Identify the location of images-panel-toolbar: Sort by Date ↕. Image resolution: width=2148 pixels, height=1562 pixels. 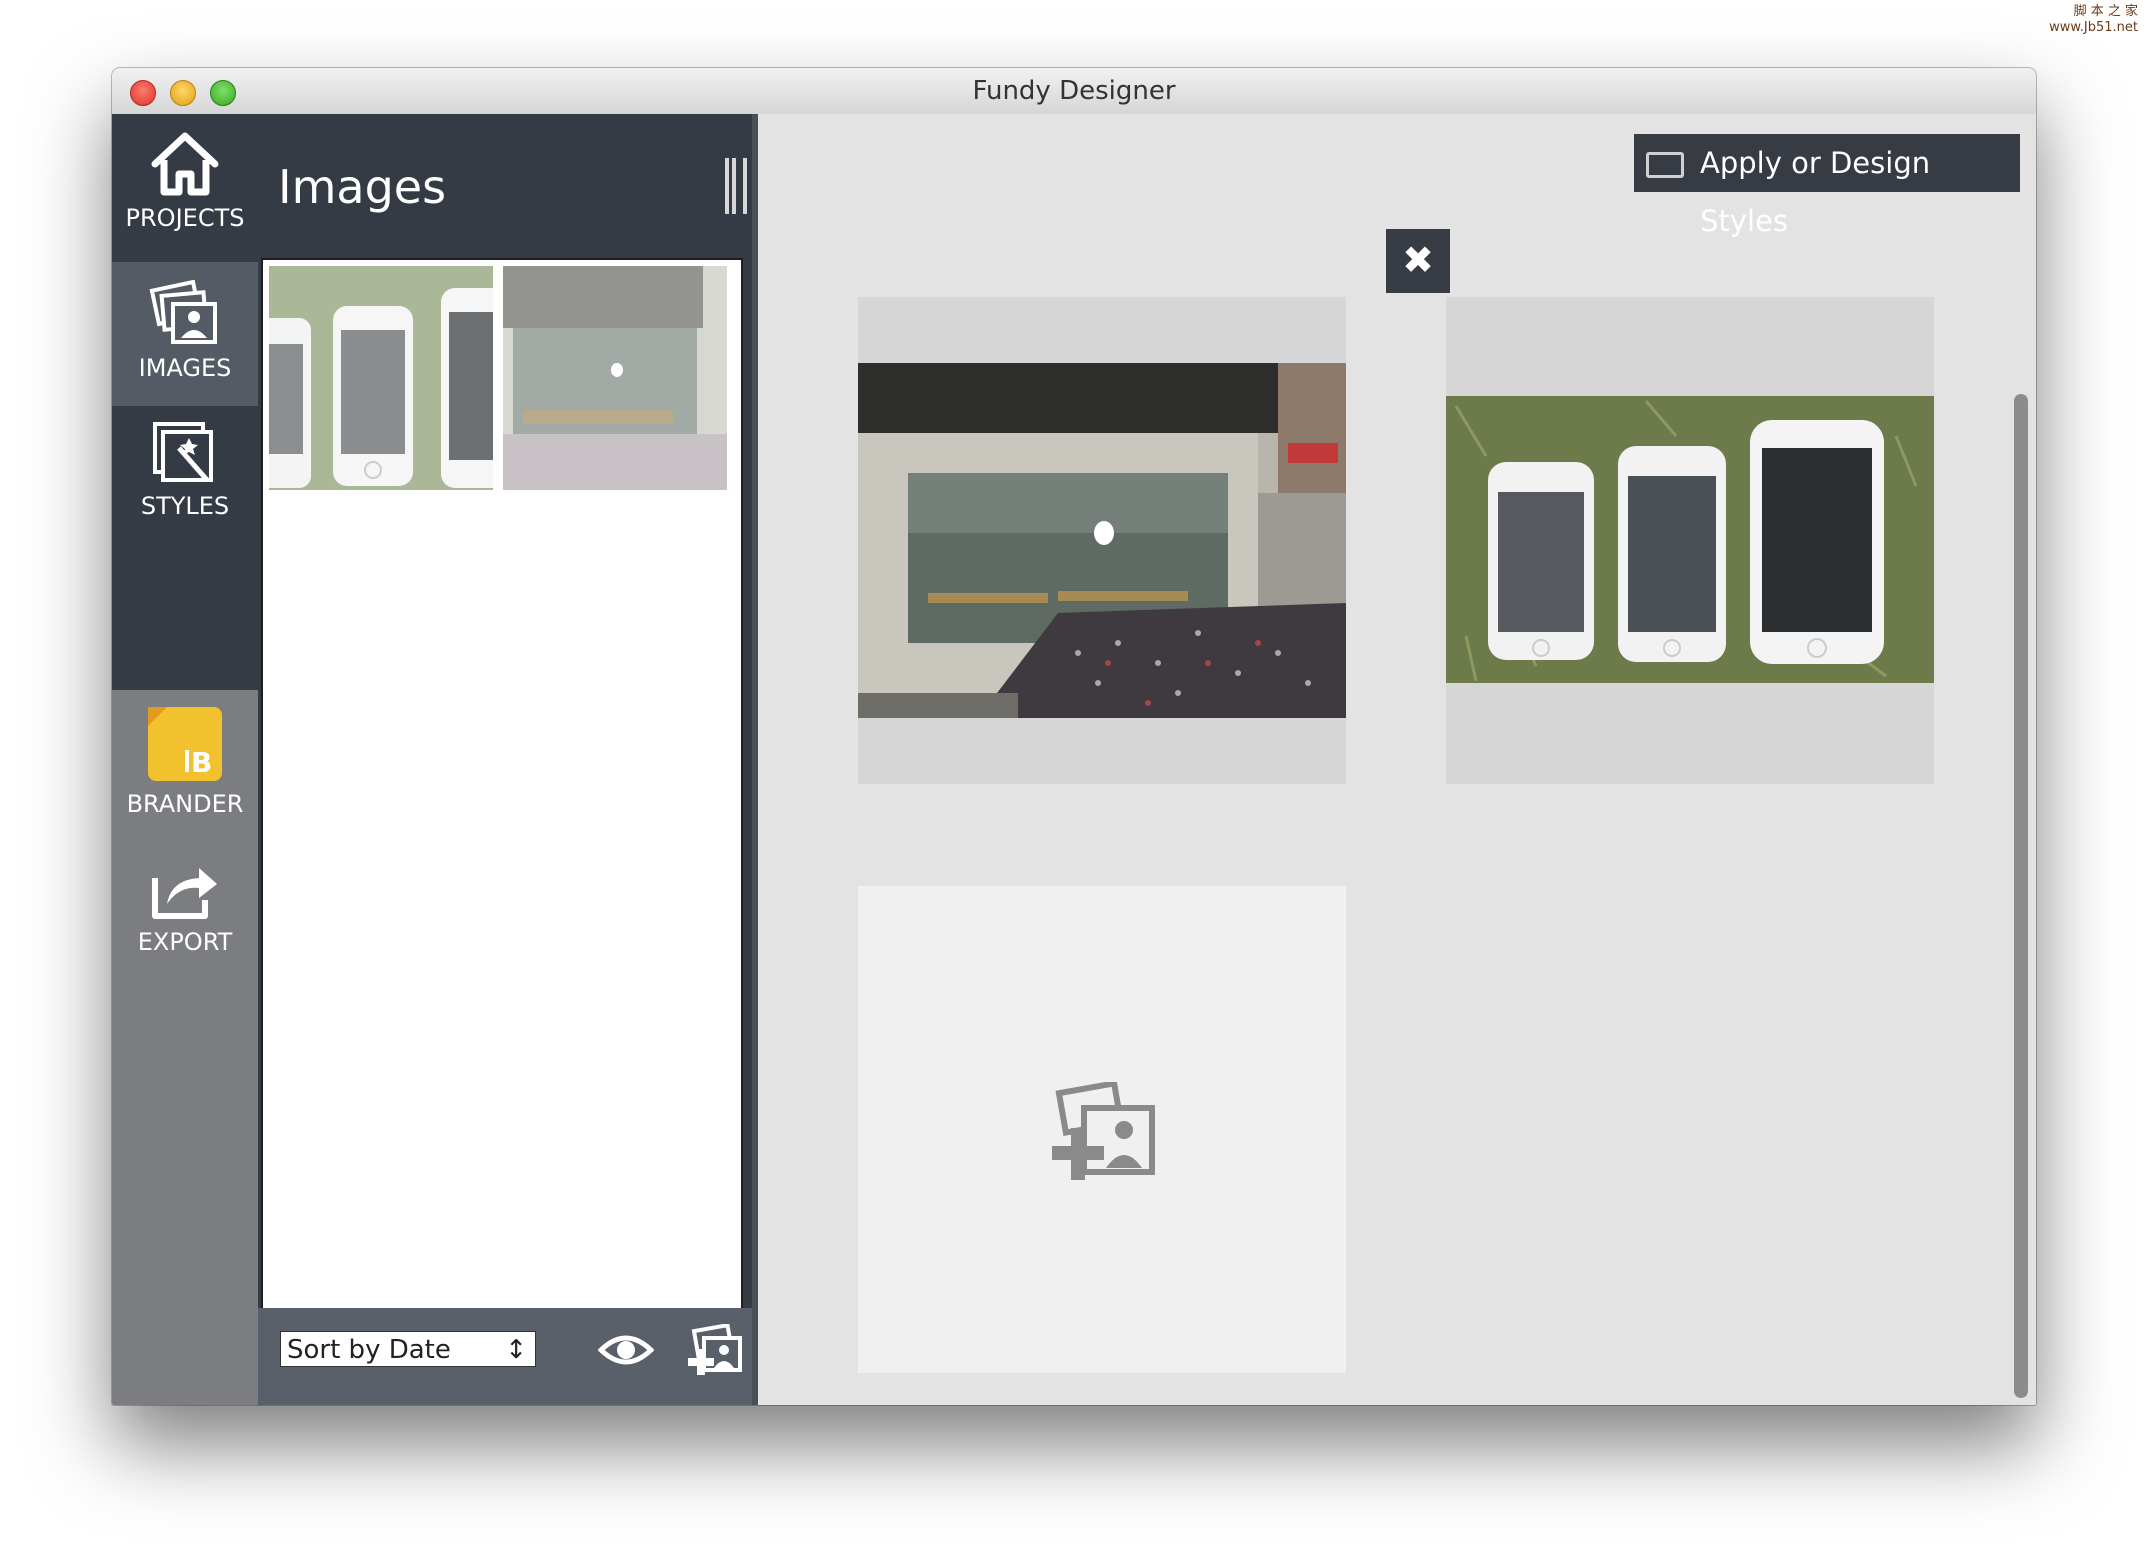
(508, 1356).